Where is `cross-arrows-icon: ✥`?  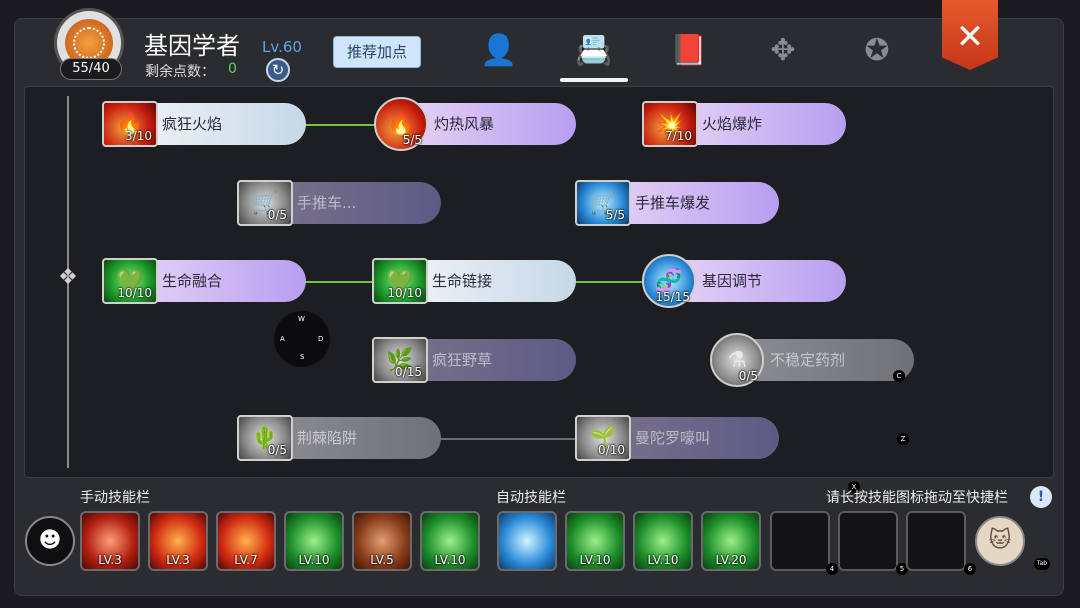 cross-arrows-icon: ✥ is located at coordinates (783, 50).